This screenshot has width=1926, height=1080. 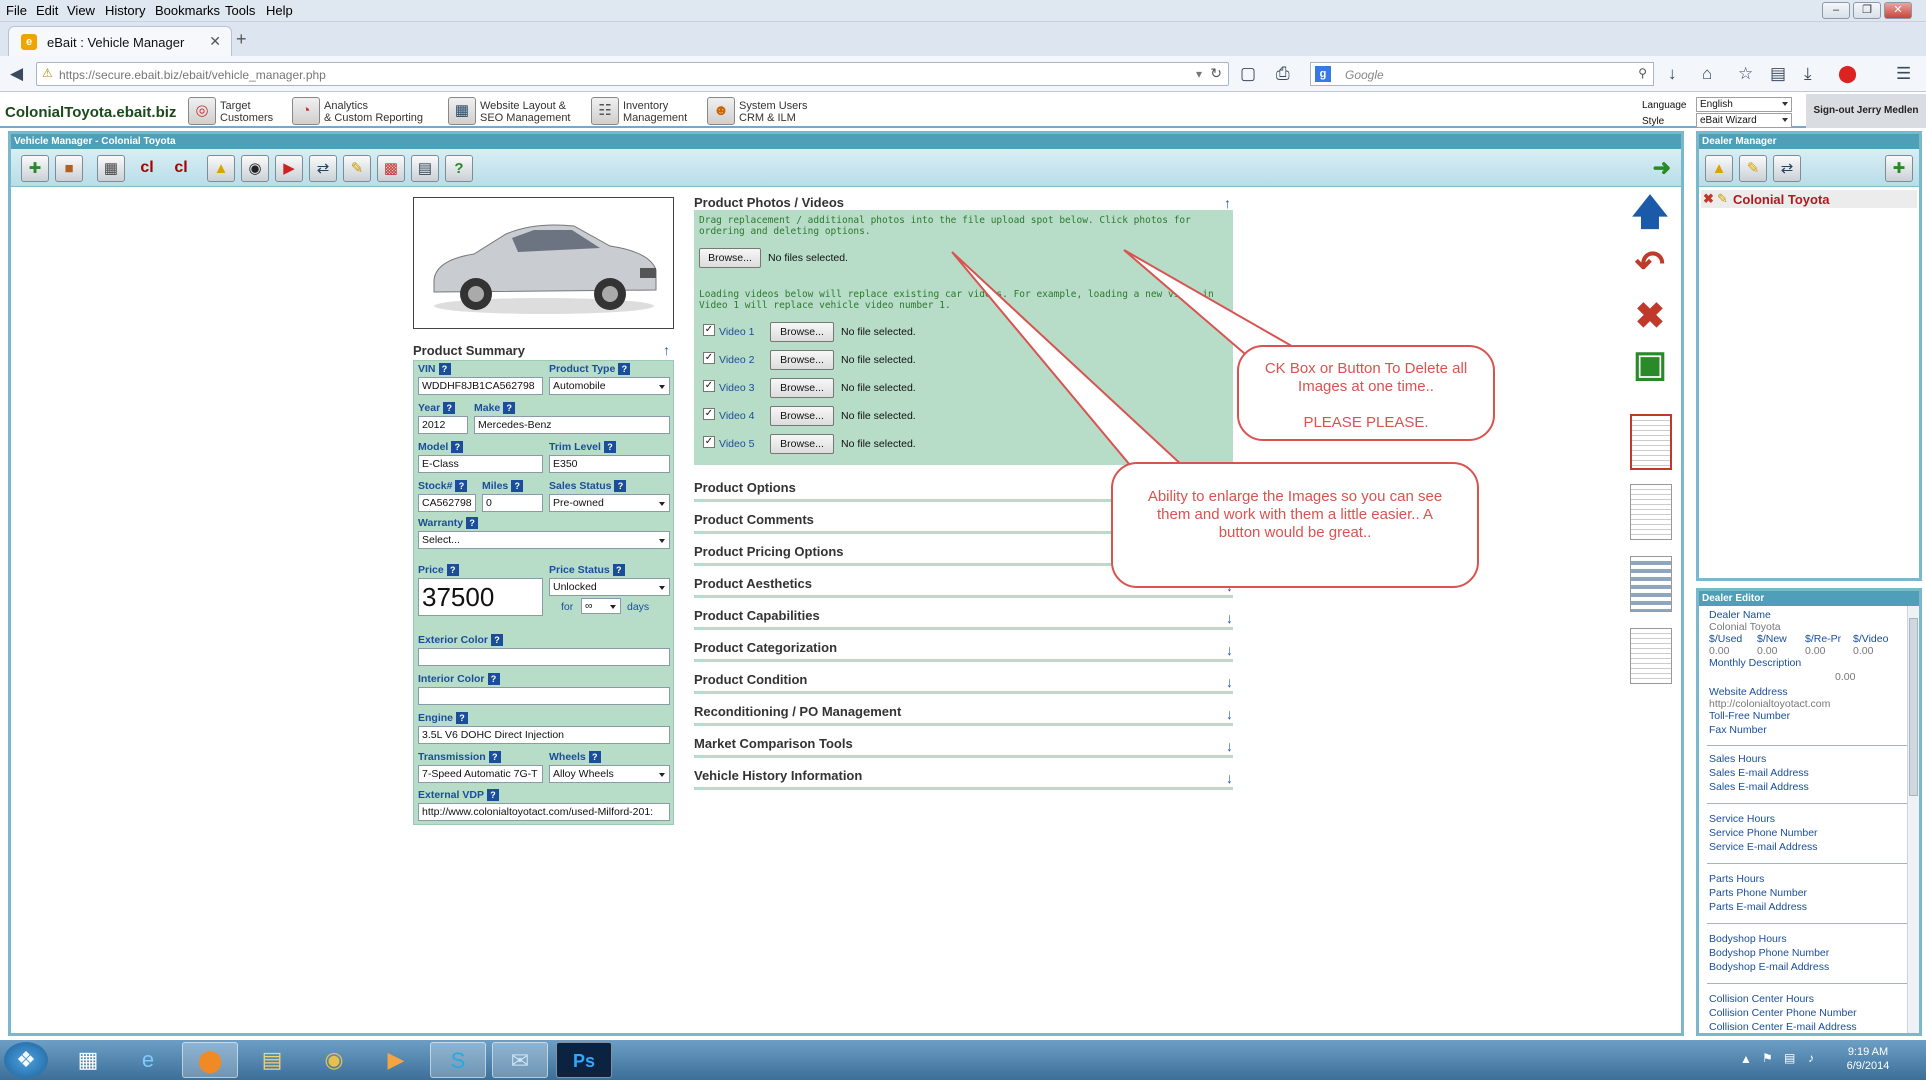 What do you see at coordinates (1769, 953) in the screenshot?
I see `bodyshop-phone-label: Bodyshop Phone Number` at bounding box center [1769, 953].